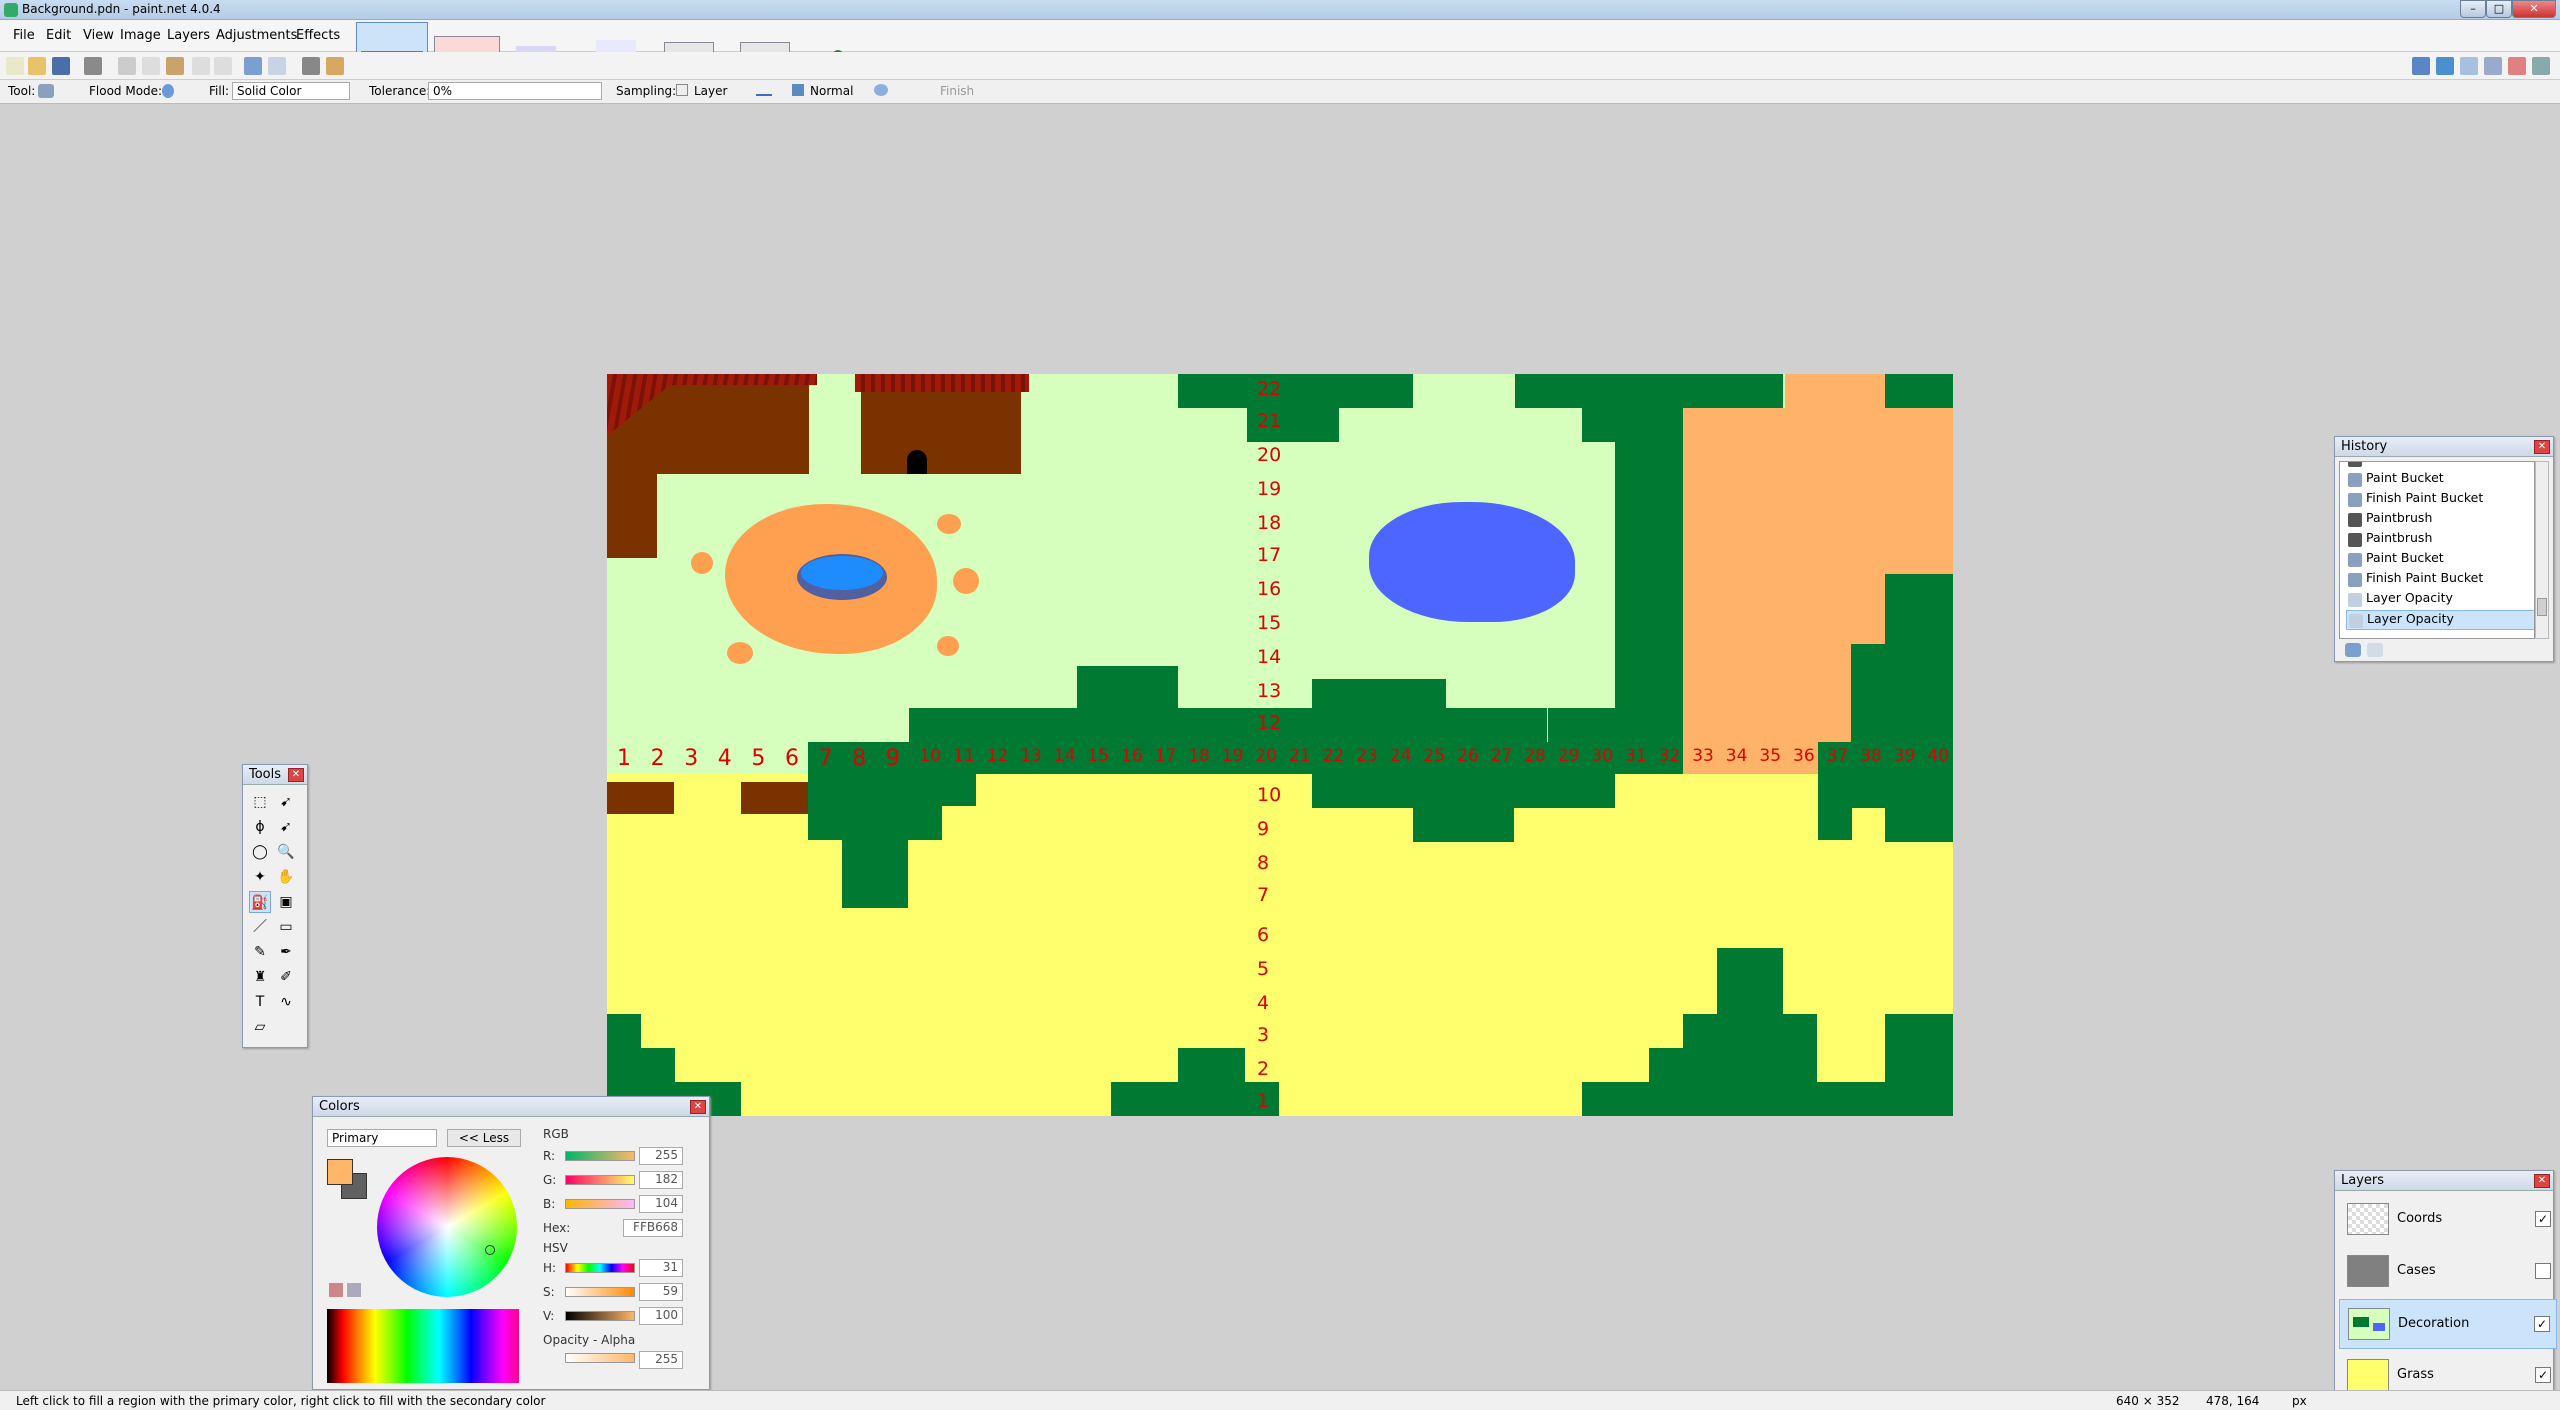 The image size is (2560, 1410). I want to click on minimize-button: –, so click(2473, 9).